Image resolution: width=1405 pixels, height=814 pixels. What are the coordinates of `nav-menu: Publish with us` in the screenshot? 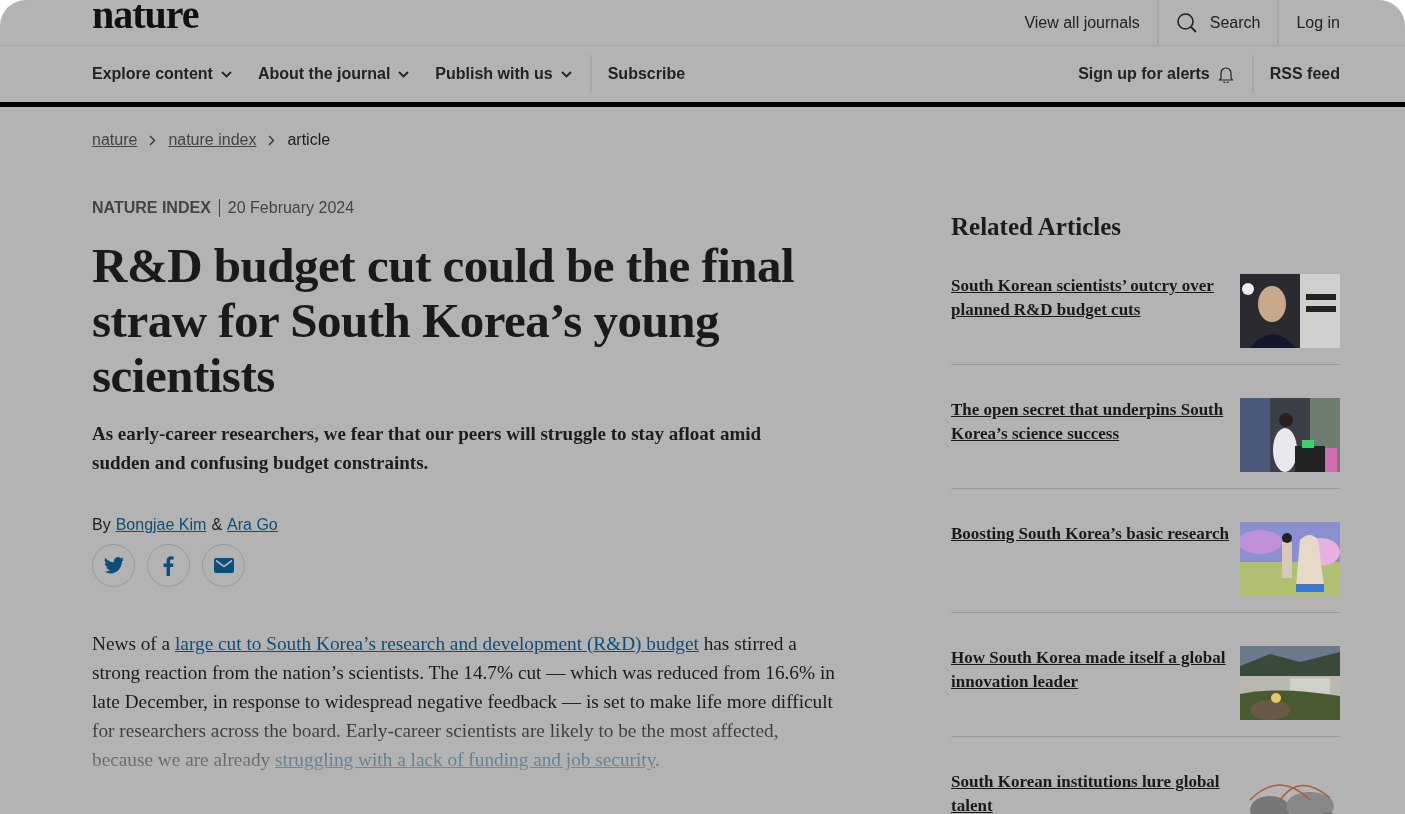 It's located at (503, 74).